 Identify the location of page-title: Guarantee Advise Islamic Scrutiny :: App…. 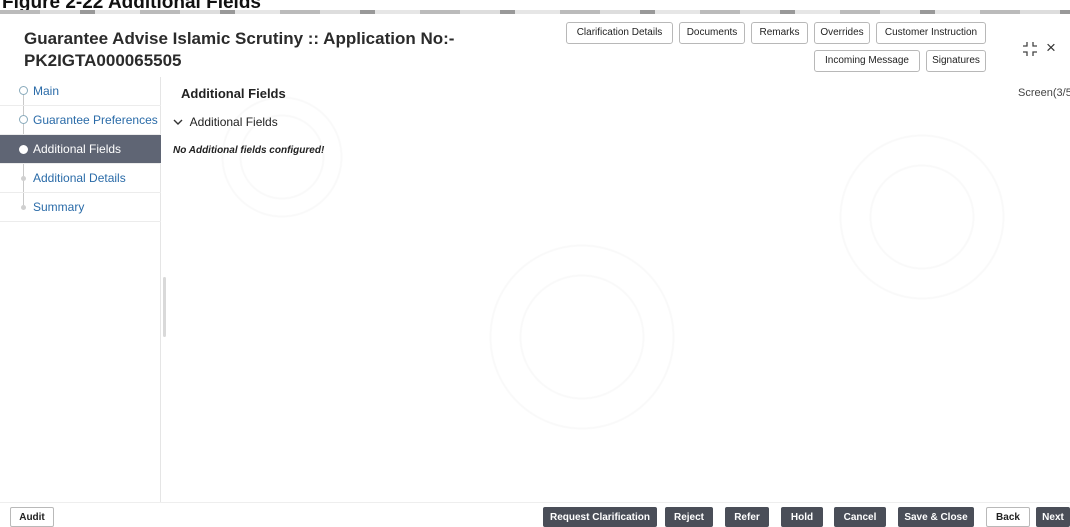
(239, 50).